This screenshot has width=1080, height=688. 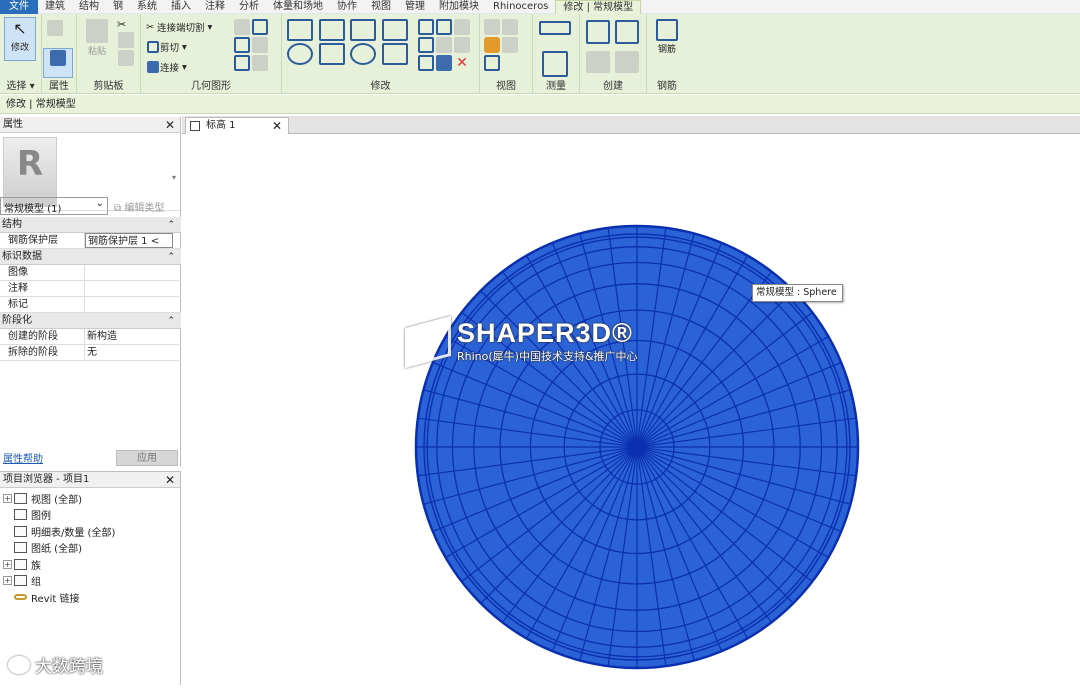 I want to click on type-selector-dropdown: 常规模型 (1), so click(x=54, y=206).